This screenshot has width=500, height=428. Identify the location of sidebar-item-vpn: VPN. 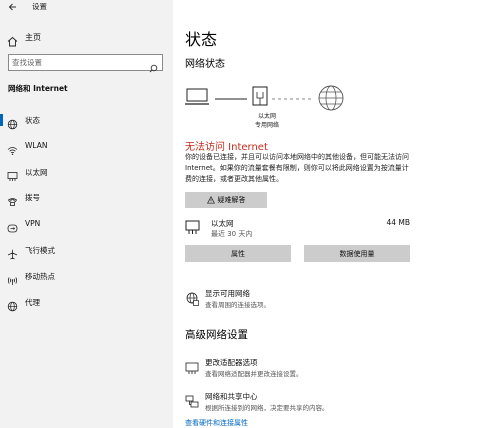
(86, 224).